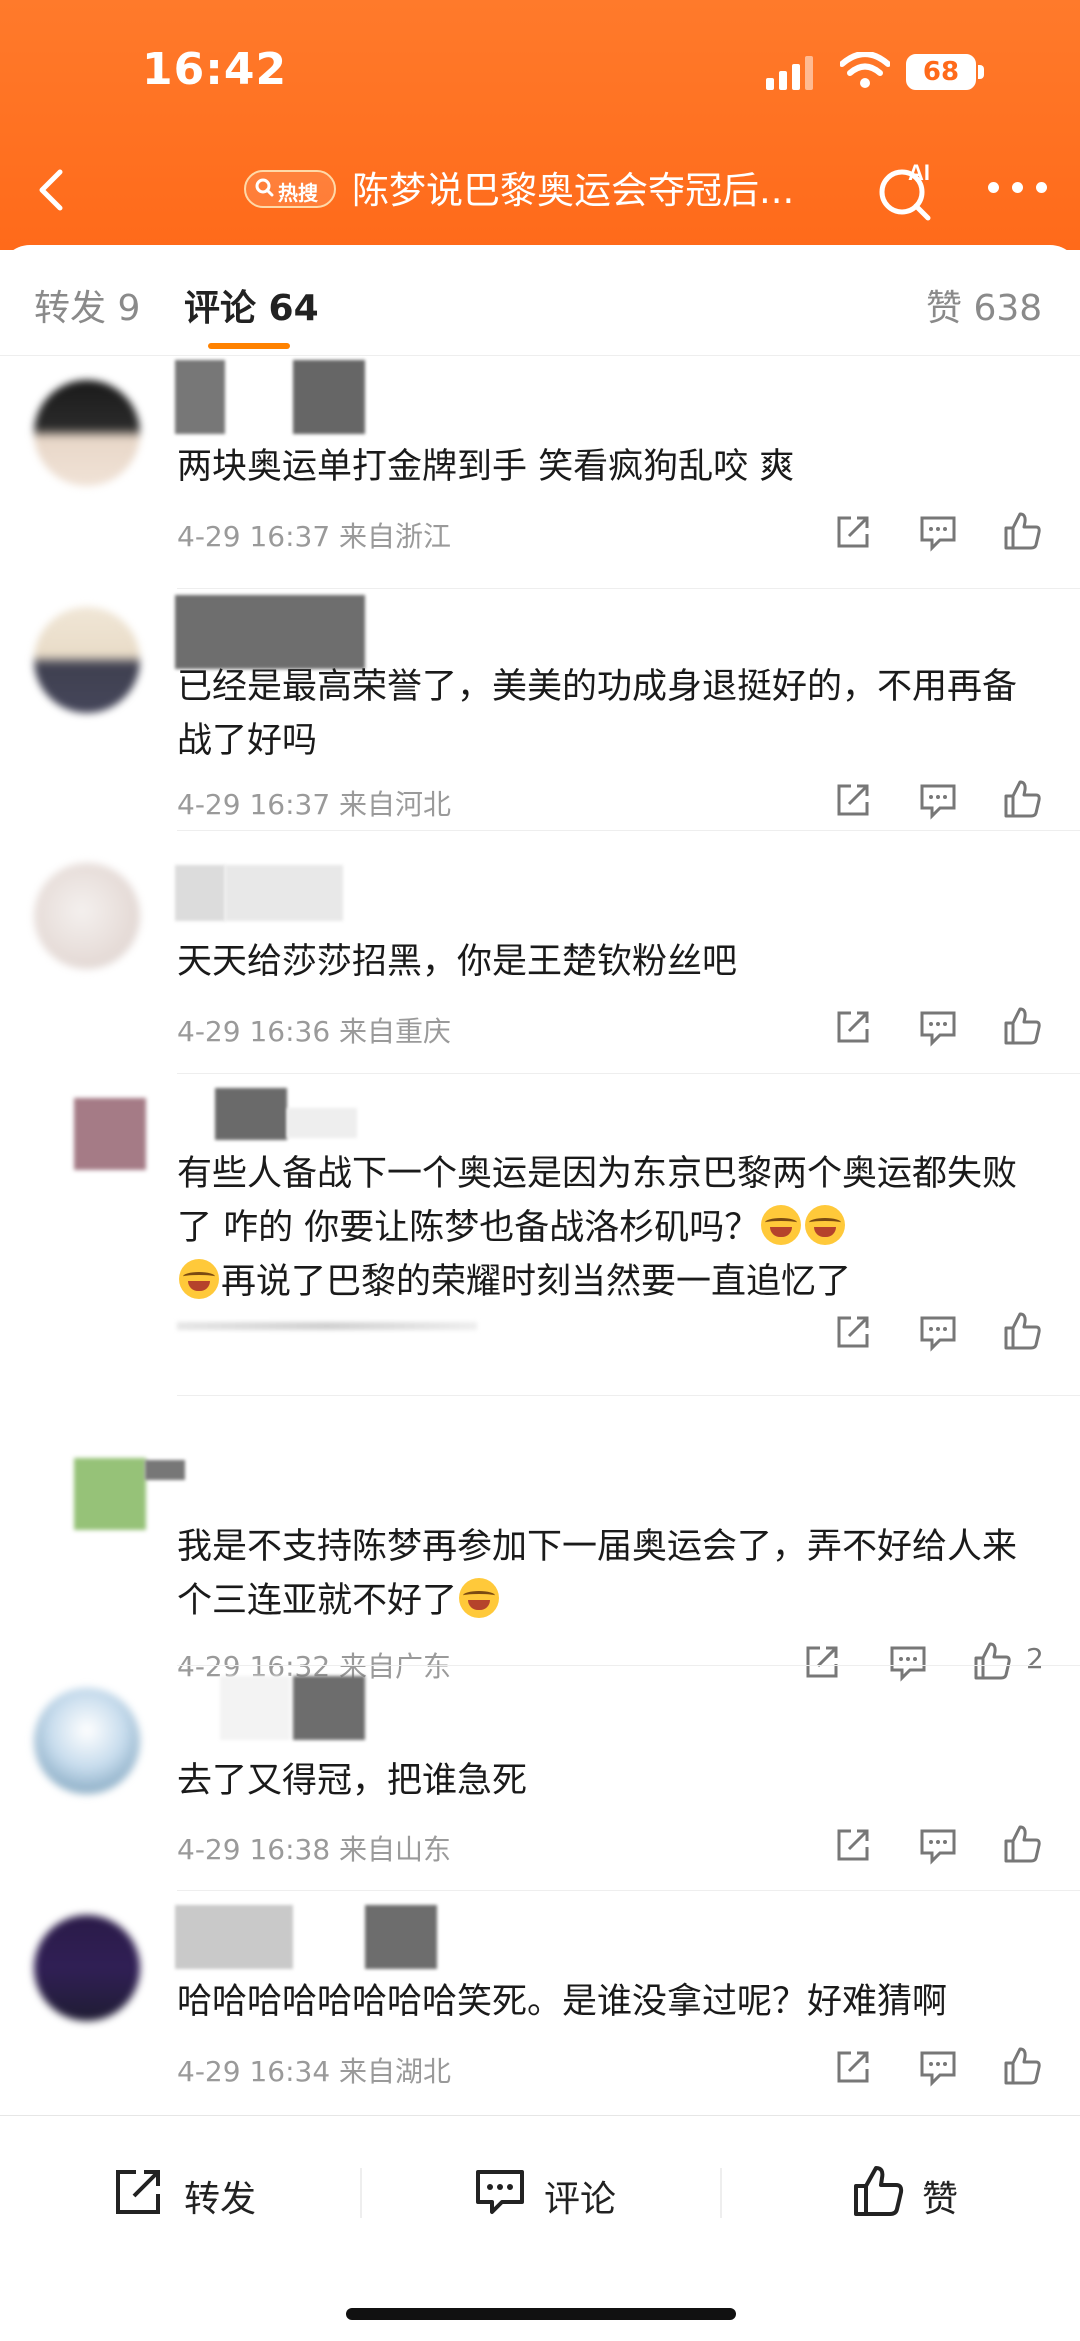 This screenshot has height=2341, width=1080. I want to click on tab-forward: 转发 9, so click(87, 305).